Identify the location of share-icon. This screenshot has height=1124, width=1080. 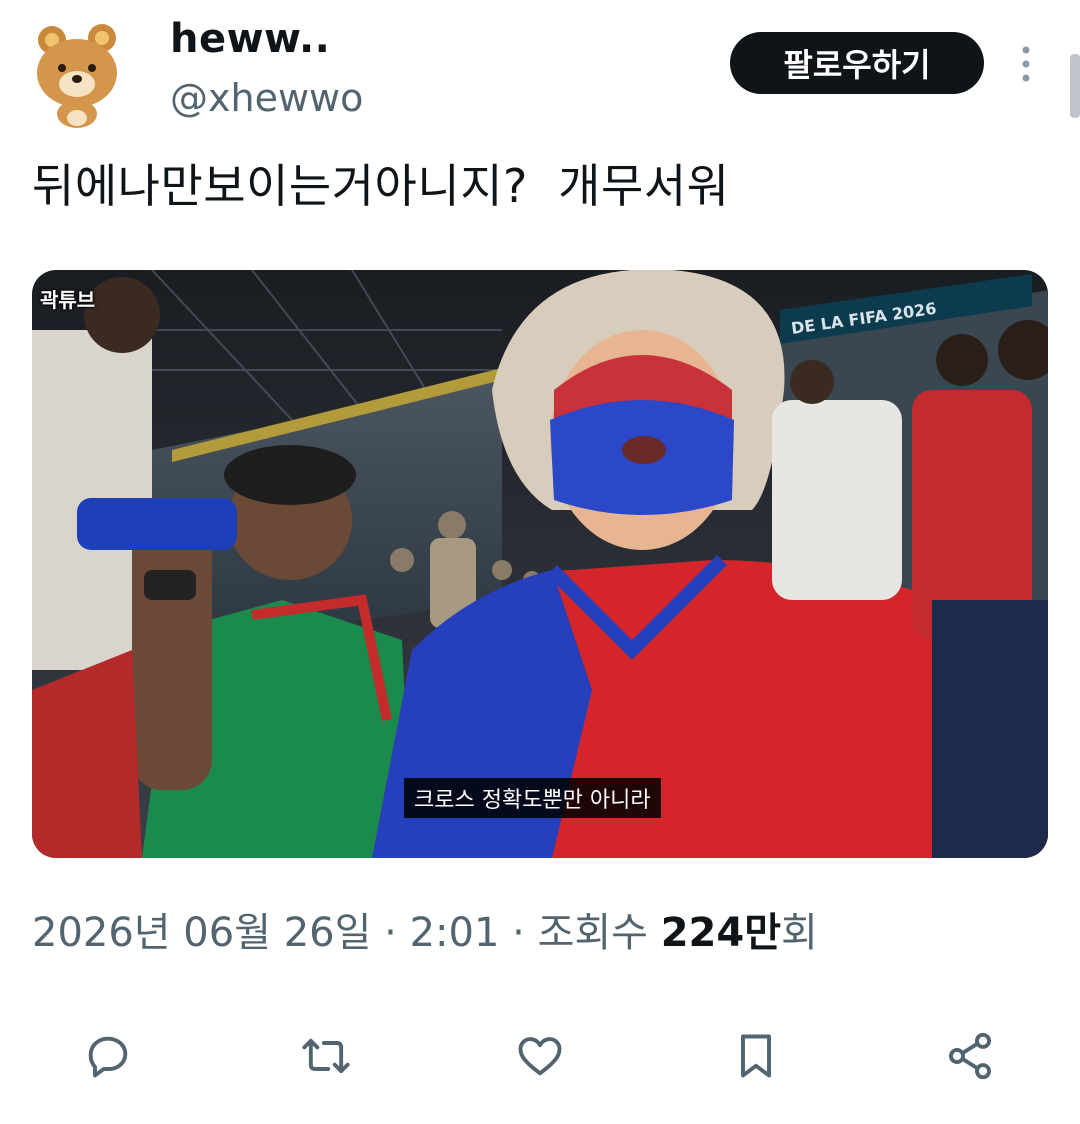
(970, 1056).